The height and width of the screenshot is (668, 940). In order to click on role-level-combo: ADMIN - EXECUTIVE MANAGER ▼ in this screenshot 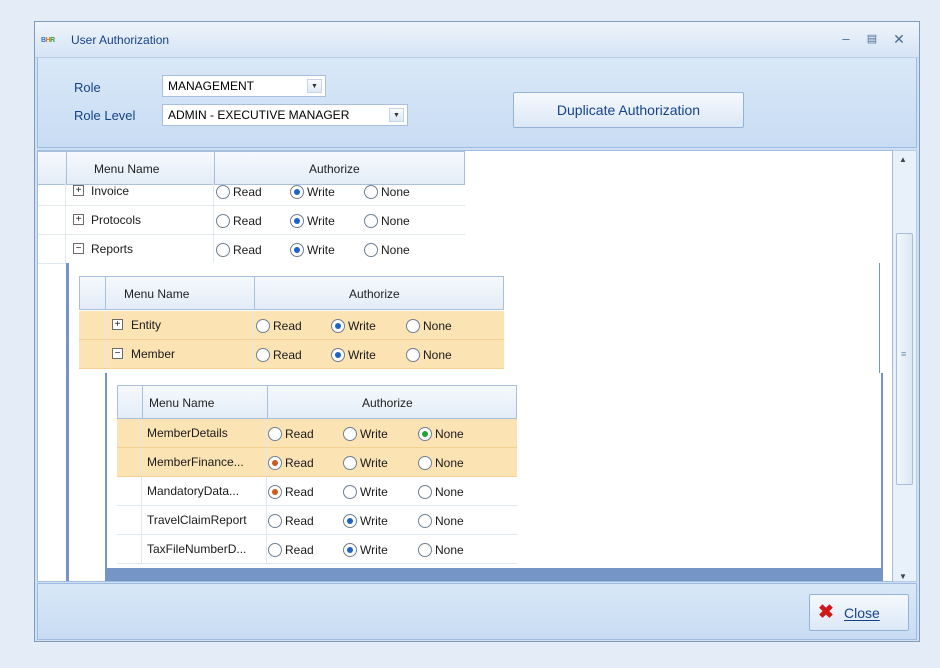, I will do `click(285, 115)`.